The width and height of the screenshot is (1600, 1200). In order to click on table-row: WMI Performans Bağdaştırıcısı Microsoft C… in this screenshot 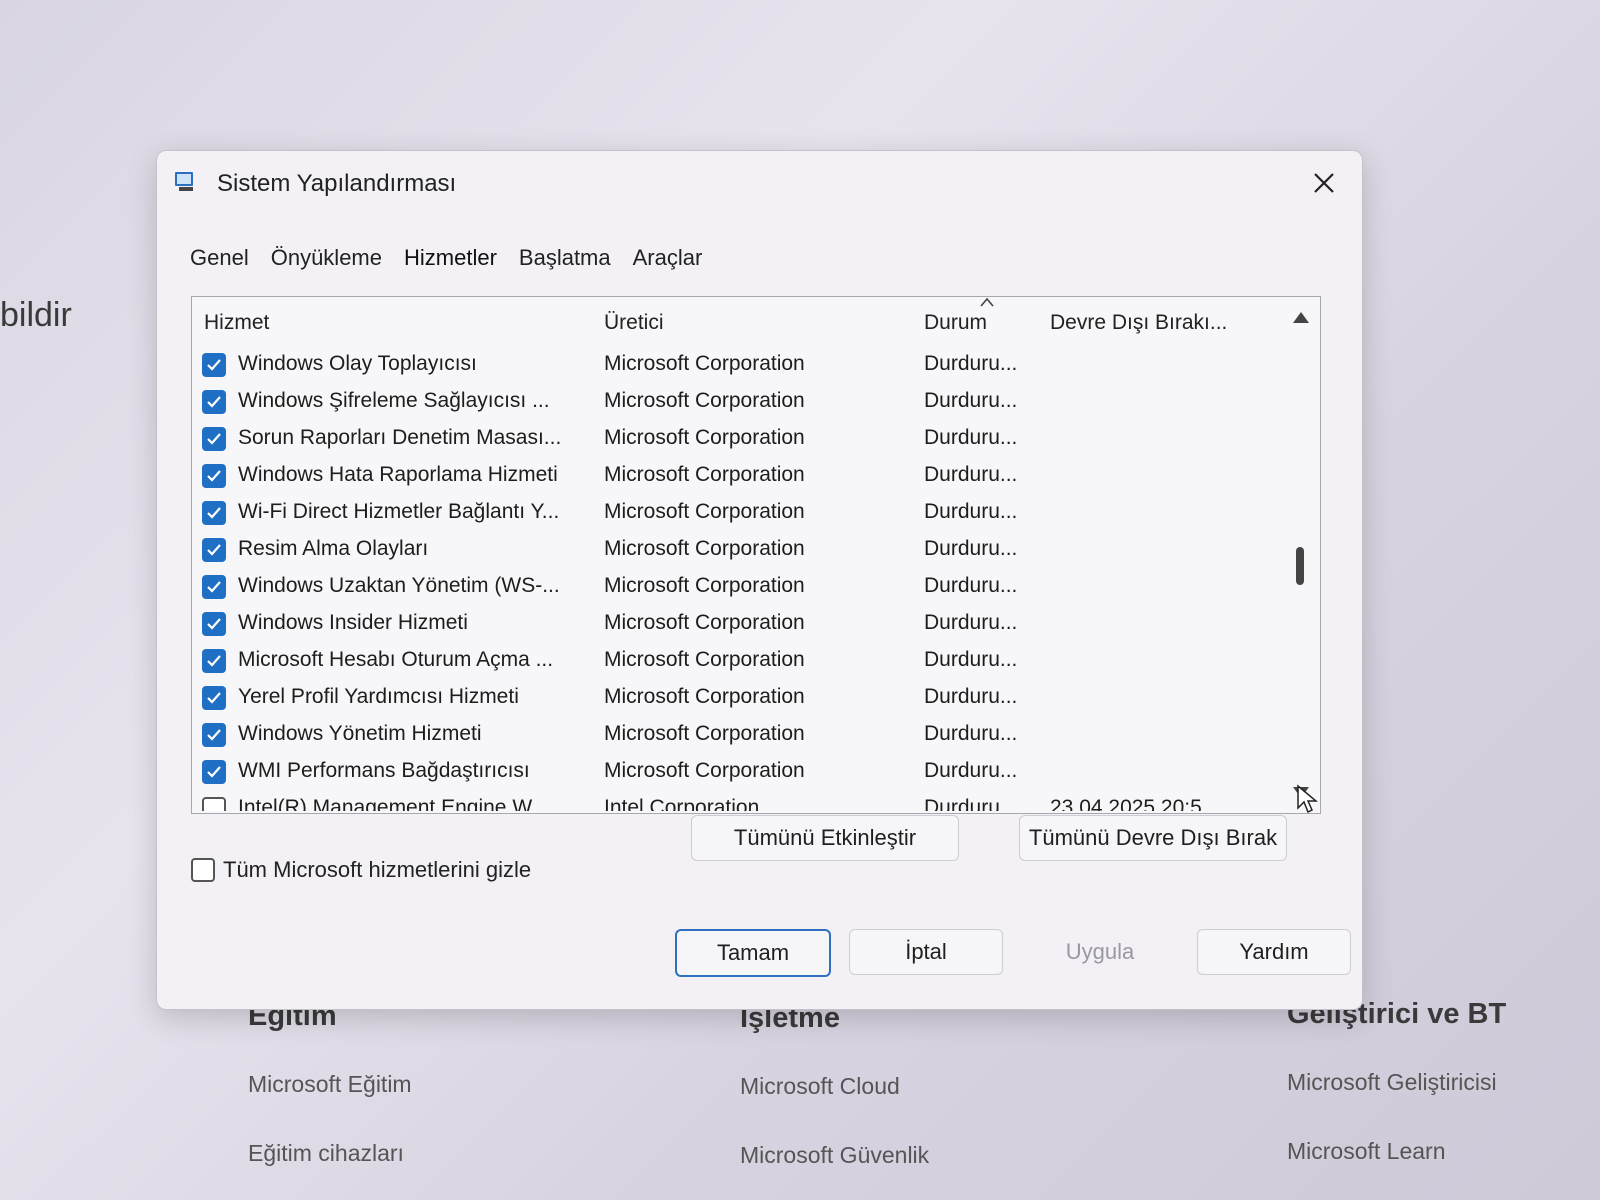, I will do `click(736, 772)`.